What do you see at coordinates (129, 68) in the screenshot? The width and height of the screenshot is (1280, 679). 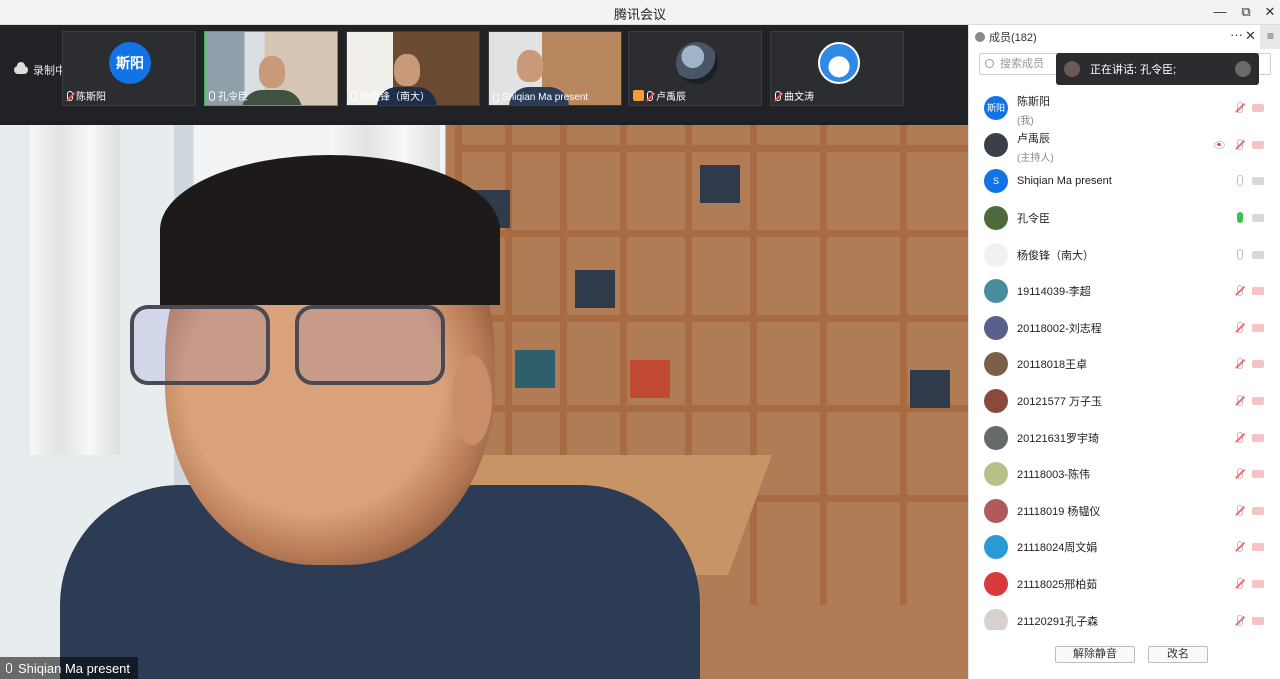 I see `thumbnail-tile: 斯阳 陈斯阳` at bounding box center [129, 68].